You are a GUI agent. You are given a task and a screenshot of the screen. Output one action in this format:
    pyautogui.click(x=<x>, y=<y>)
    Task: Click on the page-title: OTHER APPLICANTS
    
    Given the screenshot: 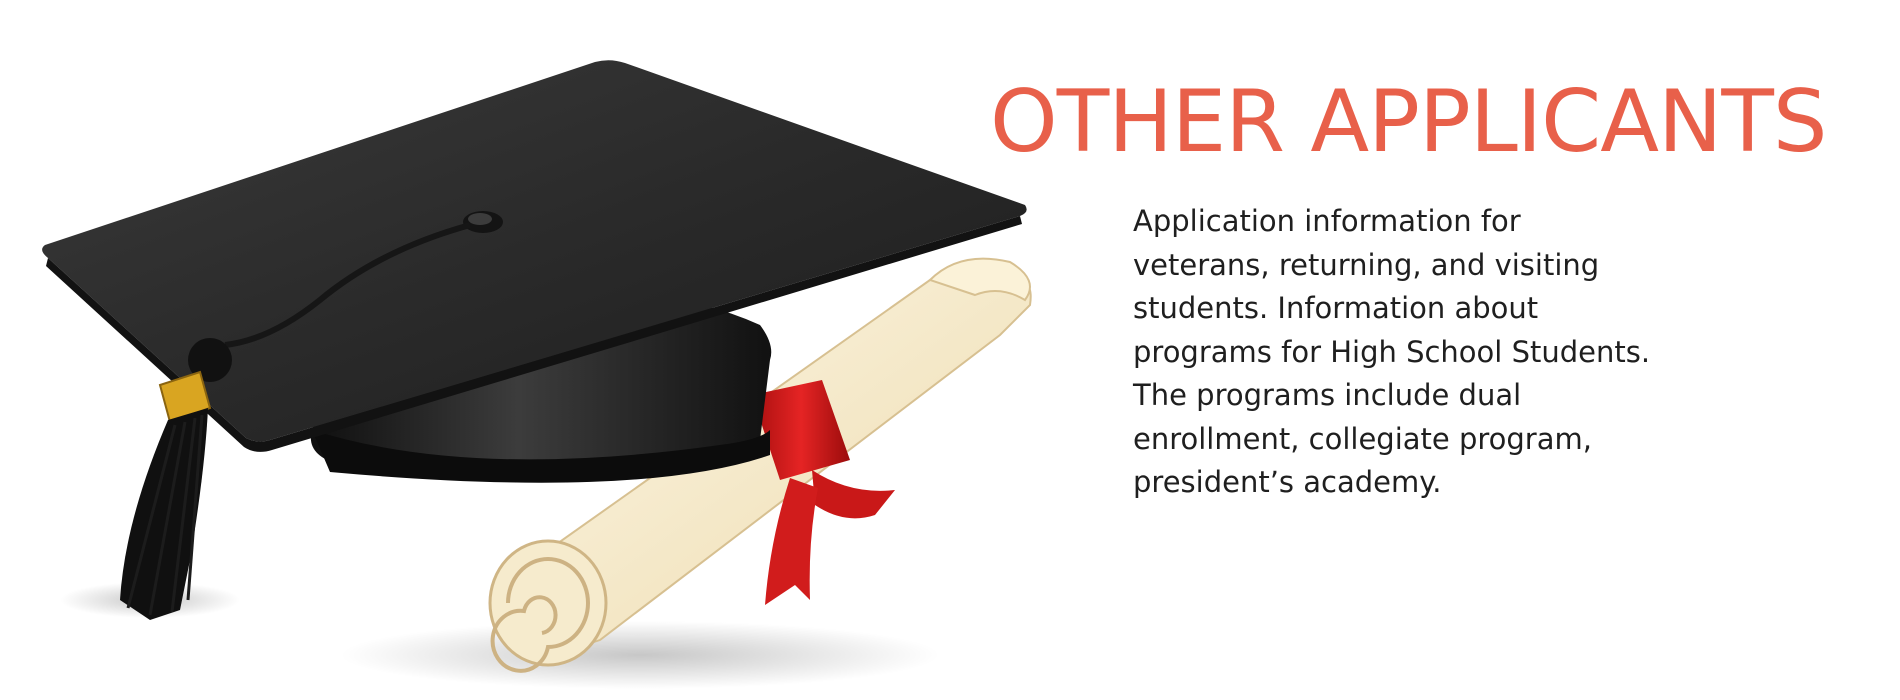 What is the action you would take?
    pyautogui.click(x=1408, y=122)
    